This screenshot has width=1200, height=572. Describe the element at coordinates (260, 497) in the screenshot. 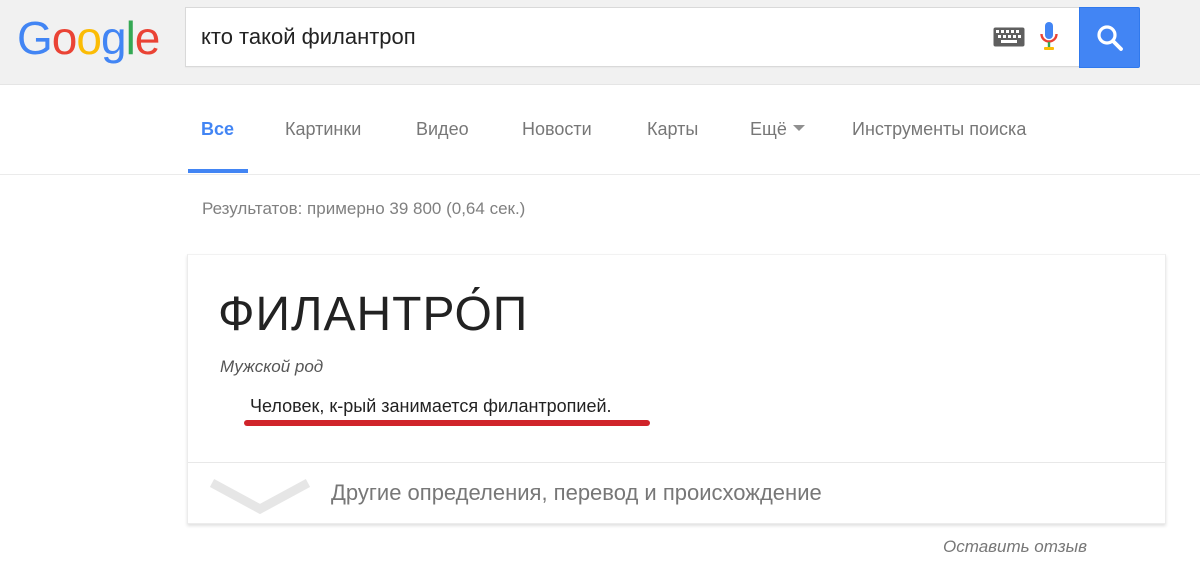

I see `chevron-down-icon` at that location.